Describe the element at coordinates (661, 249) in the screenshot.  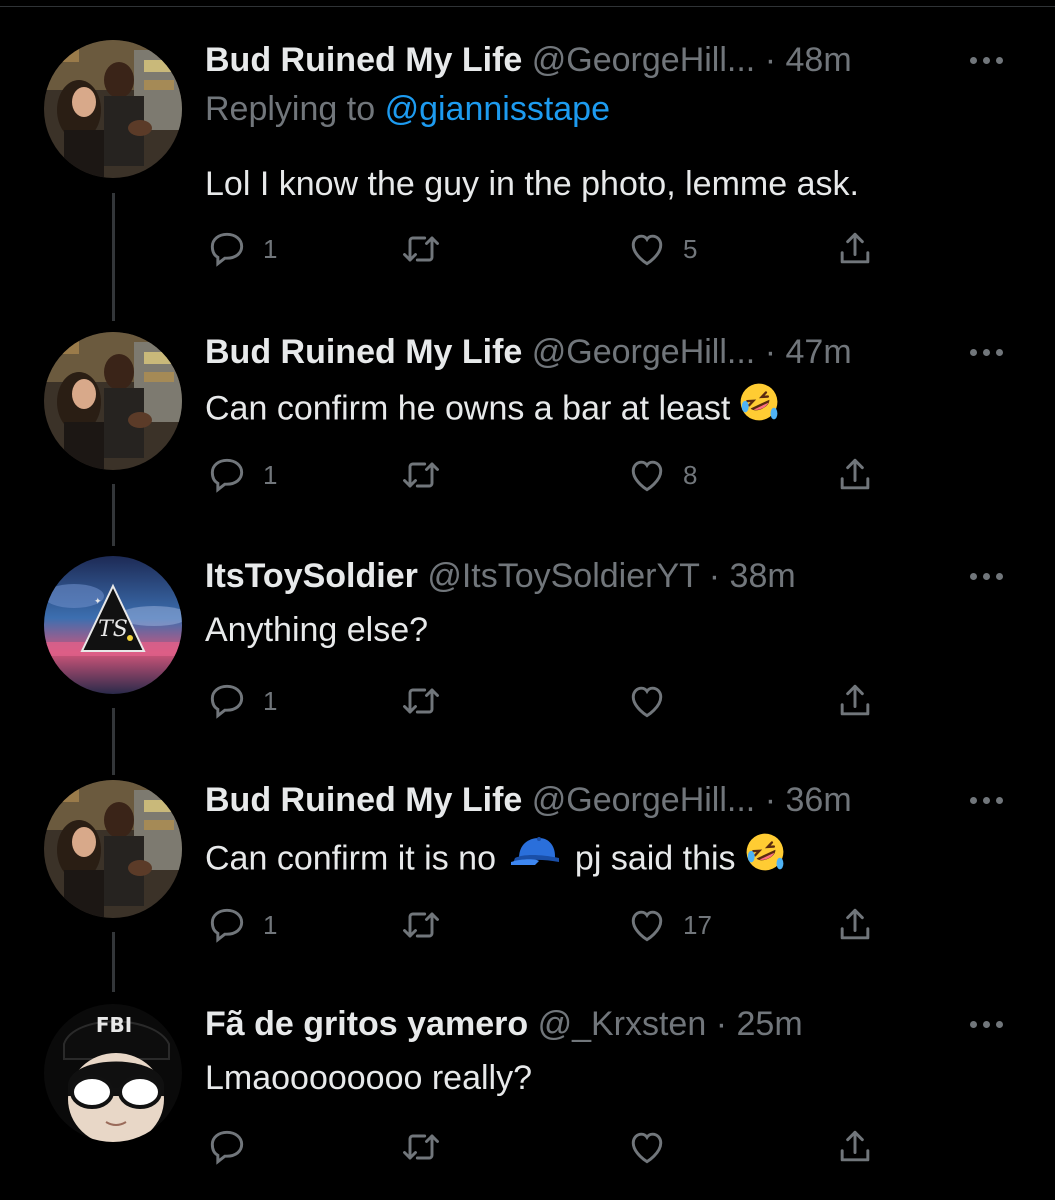
I see `like-button: 5` at that location.